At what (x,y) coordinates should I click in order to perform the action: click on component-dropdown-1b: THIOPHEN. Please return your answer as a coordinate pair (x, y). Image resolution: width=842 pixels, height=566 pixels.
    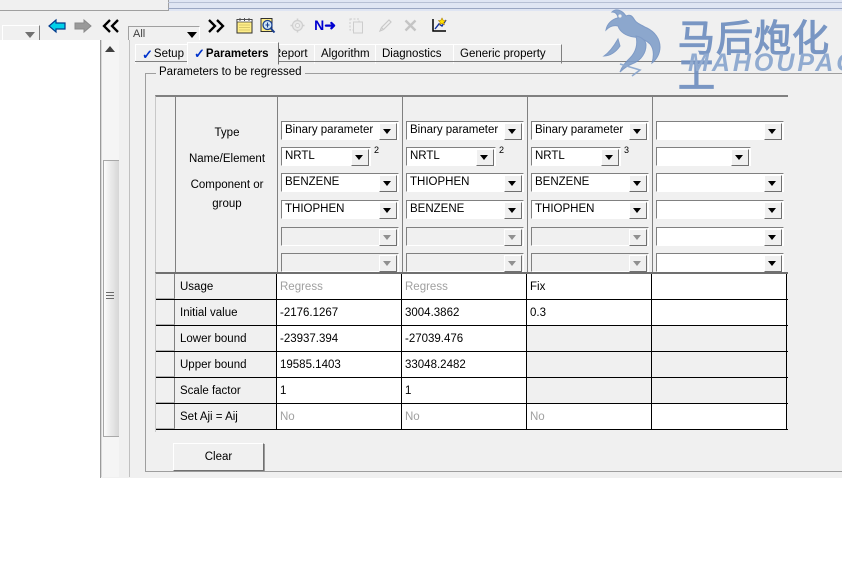
    Looking at the image, I should click on (340, 209).